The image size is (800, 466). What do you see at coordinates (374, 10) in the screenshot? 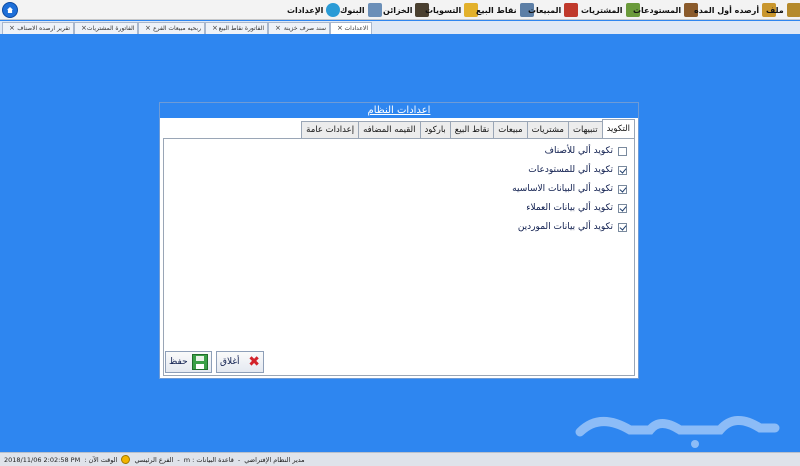
I see `banks-icon` at bounding box center [374, 10].